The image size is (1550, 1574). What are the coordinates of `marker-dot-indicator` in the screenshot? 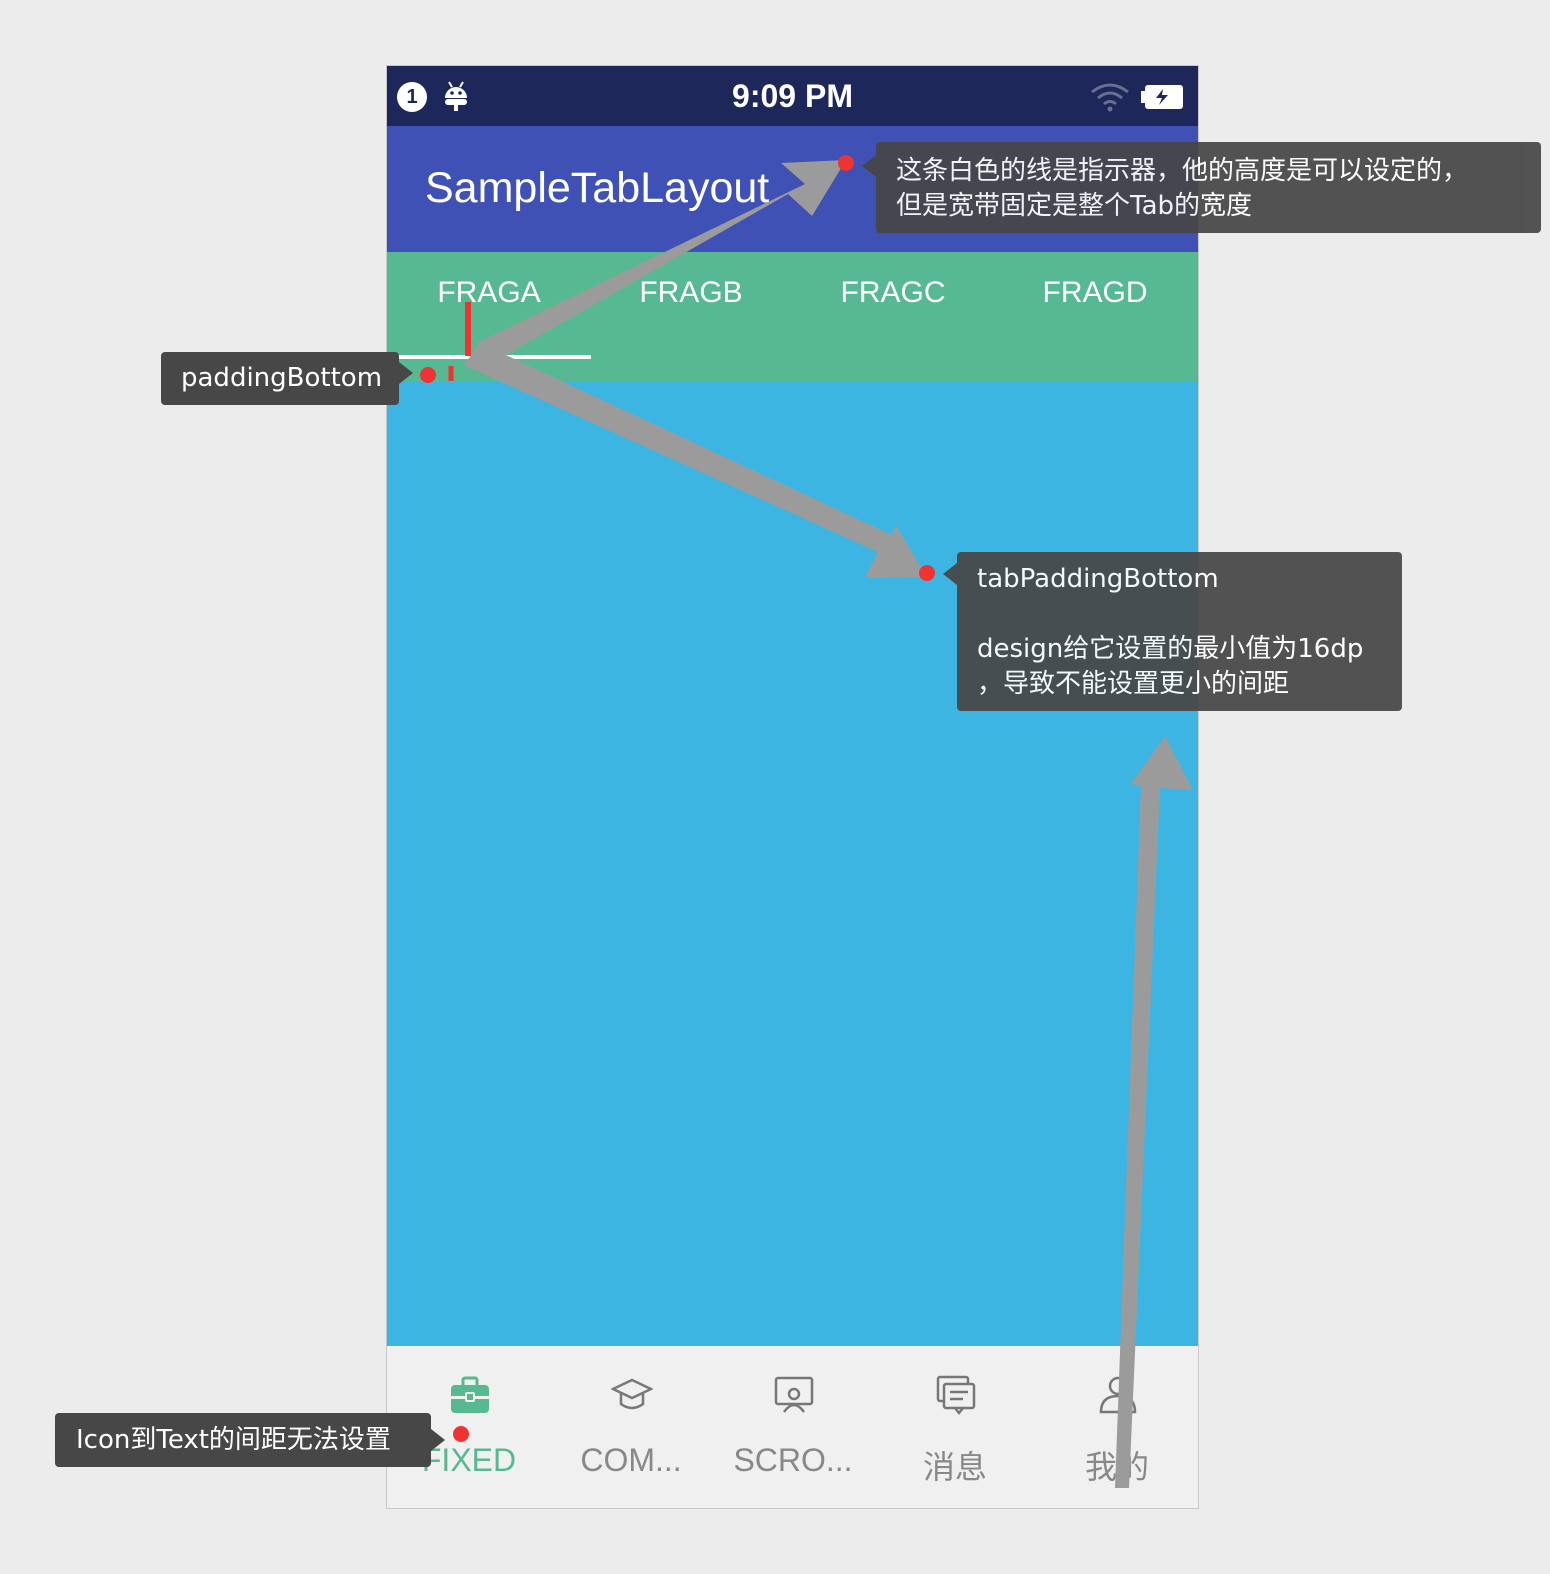 It's located at (846, 163).